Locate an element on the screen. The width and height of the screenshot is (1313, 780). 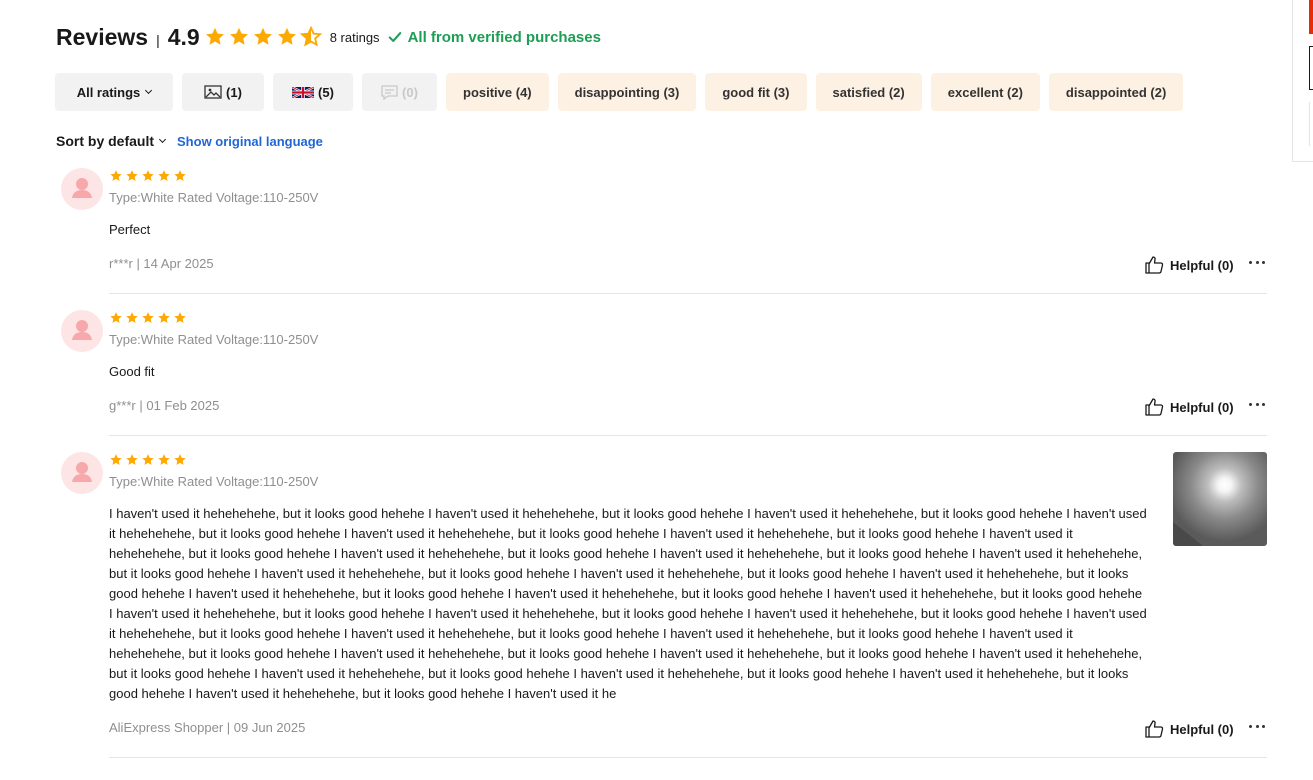
filter-label: (5) is located at coordinates (326, 92).